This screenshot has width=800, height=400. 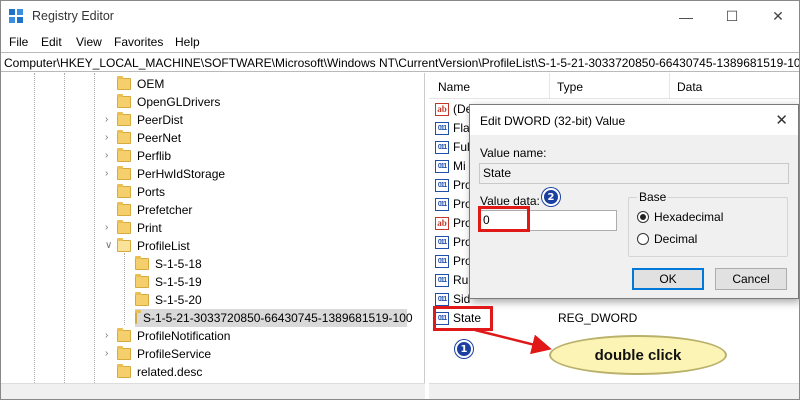 I want to click on tree-node: related.desc, so click(x=159, y=372).